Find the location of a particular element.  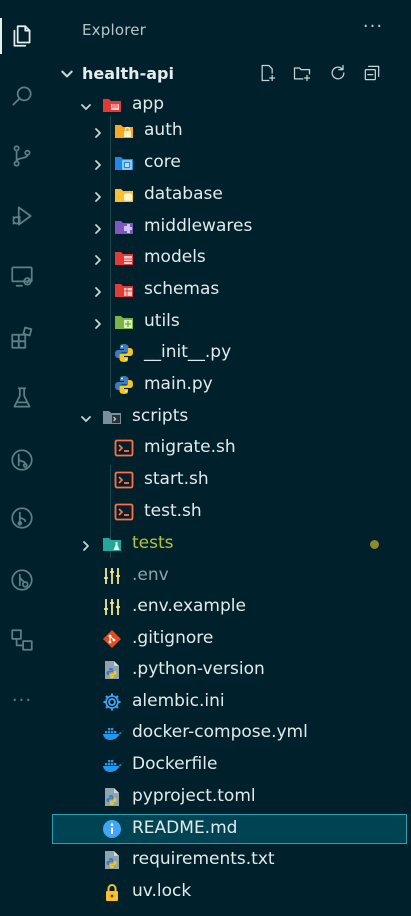

tree-file-init-py: __init__.py is located at coordinates (229, 353).